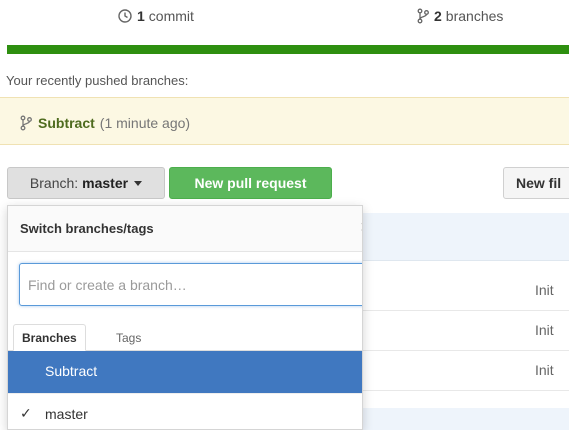 The height and width of the screenshot is (430, 569). Describe the element at coordinates (185, 372) in the screenshot. I see `branch-item-subtract: Subtract` at that location.